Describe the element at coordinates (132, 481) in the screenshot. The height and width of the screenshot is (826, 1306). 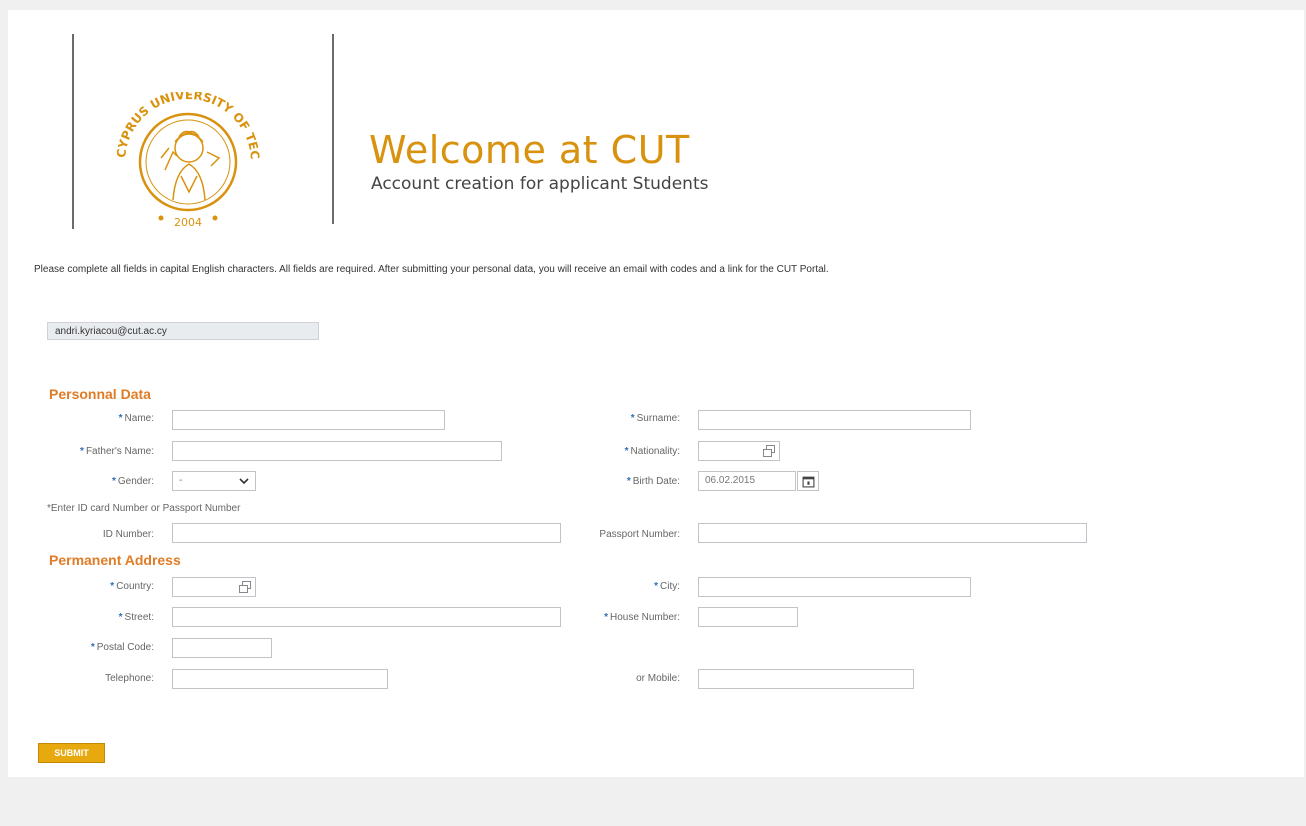
I see `gender-label: * Gender:` at that location.